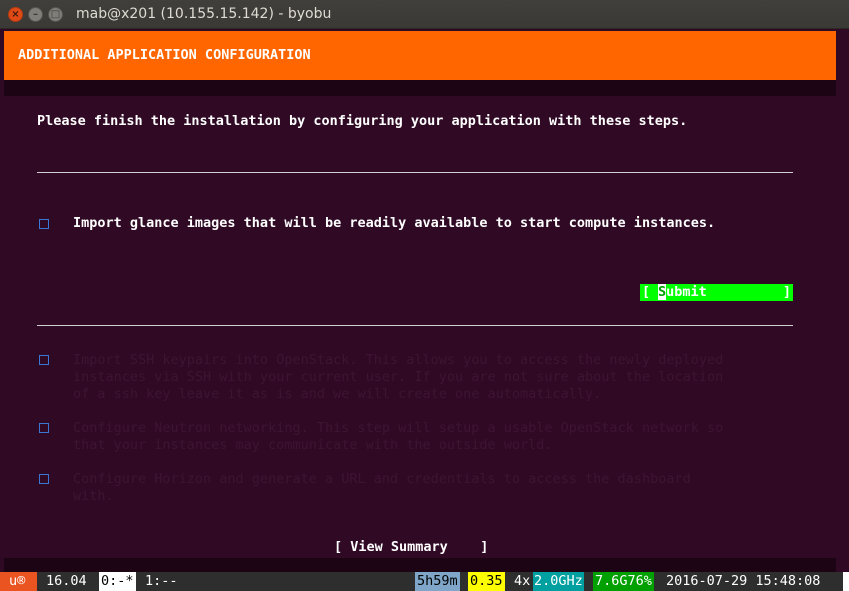 Image resolution: width=849 pixels, height=591 pixels. Describe the element at coordinates (486, 581) in the screenshot. I see `load-average: 0.35` at that location.